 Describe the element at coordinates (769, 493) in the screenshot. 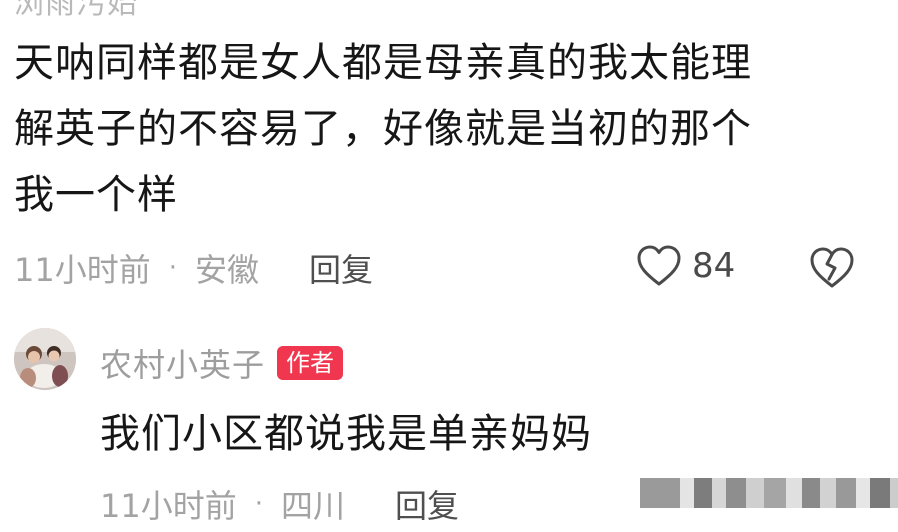

I see `watermark-overlay` at that location.